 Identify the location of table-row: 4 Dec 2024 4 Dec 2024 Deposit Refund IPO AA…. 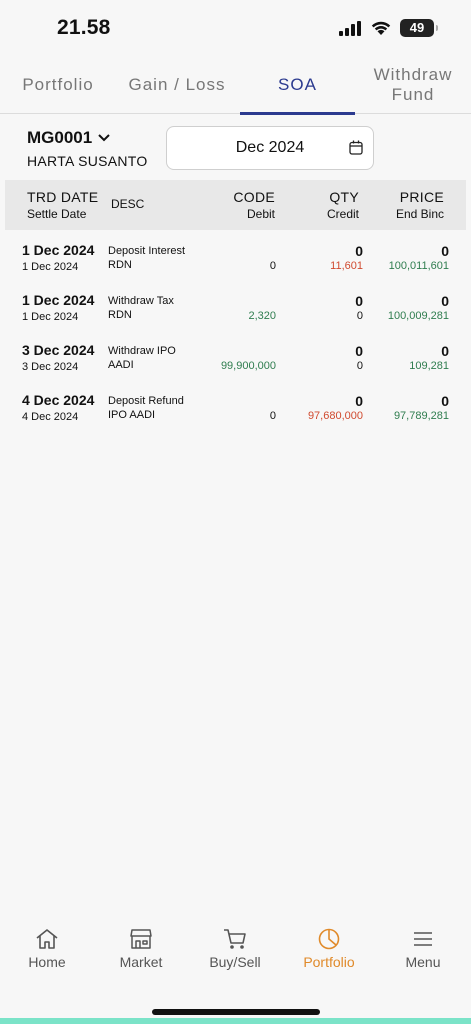
(235, 415).